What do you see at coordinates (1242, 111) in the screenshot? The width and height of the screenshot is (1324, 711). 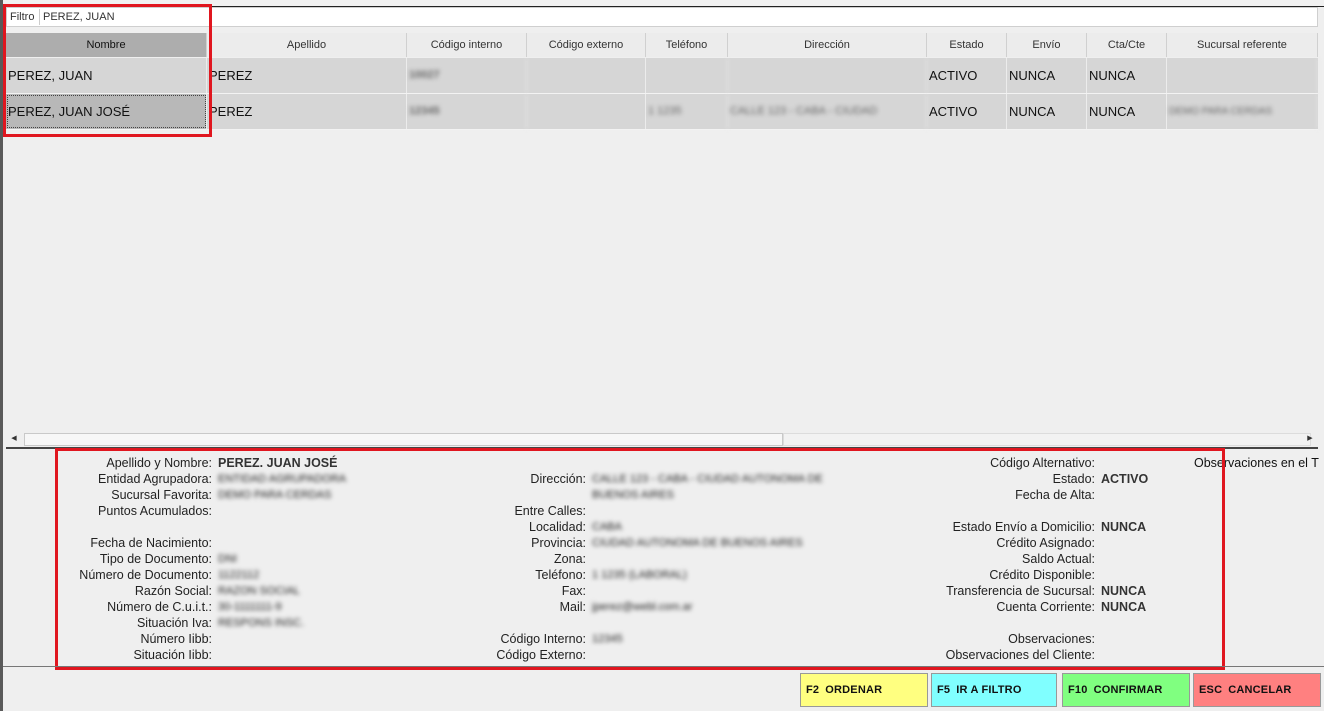 I see `cell-sucursal-referente: DEMO PARA CERDAS` at bounding box center [1242, 111].